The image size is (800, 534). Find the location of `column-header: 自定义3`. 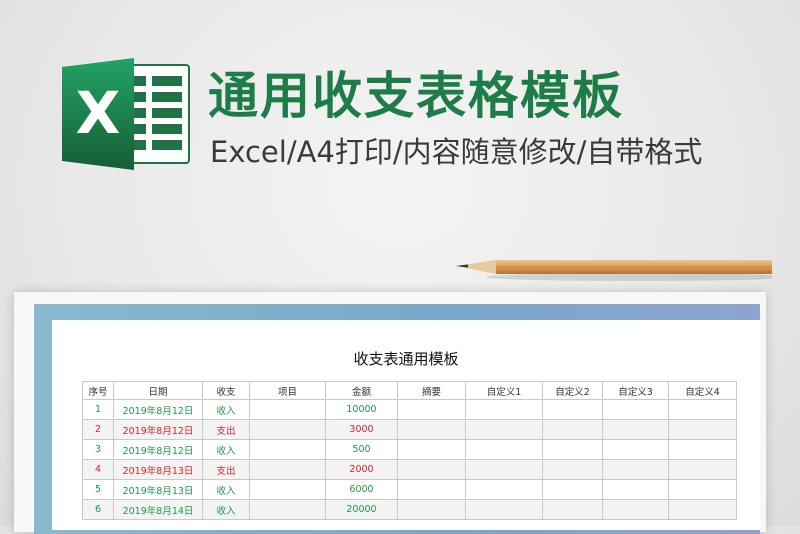

column-header: 自定义3 is located at coordinates (635, 390).